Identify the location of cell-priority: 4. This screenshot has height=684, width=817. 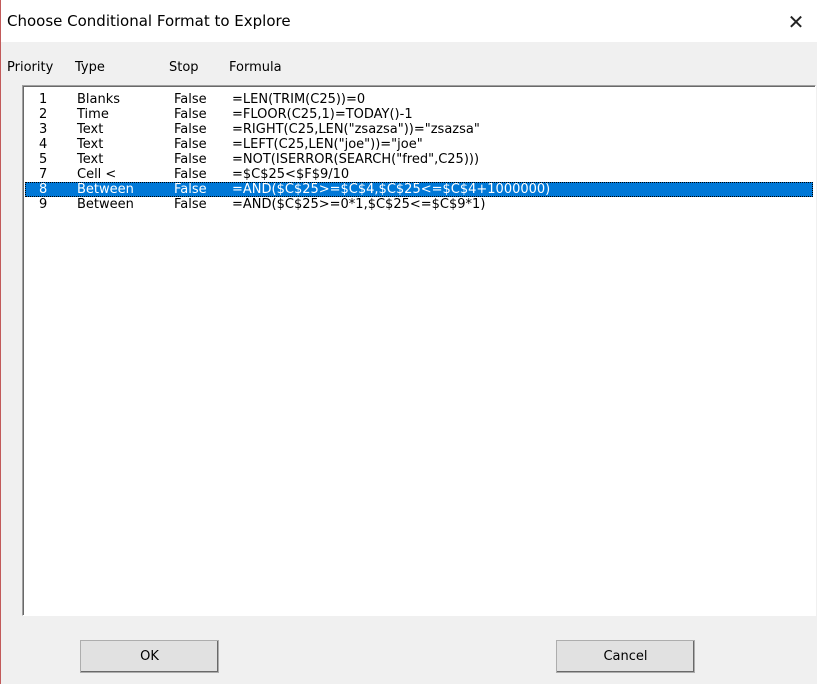
(43, 144).